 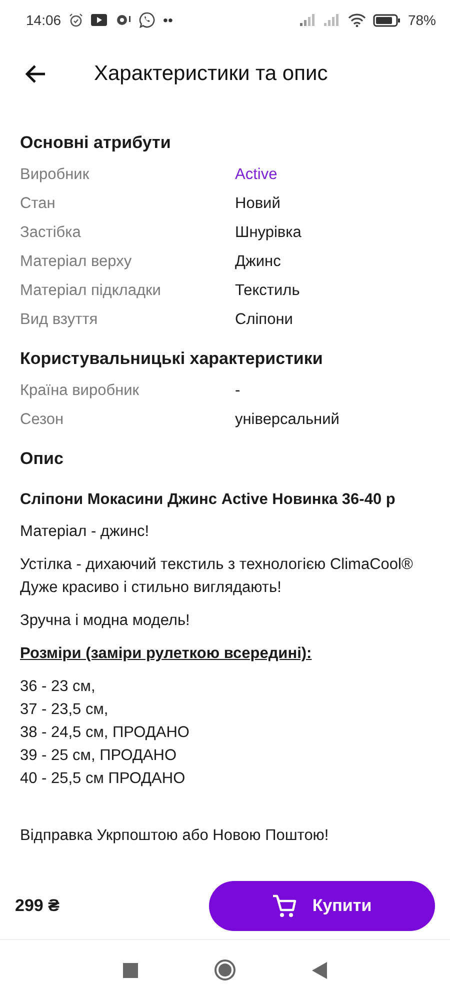 What do you see at coordinates (208, 500) in the screenshot?
I see `product-title: Сліпони Мокасини Джинс Active Новинка 36-40 р` at bounding box center [208, 500].